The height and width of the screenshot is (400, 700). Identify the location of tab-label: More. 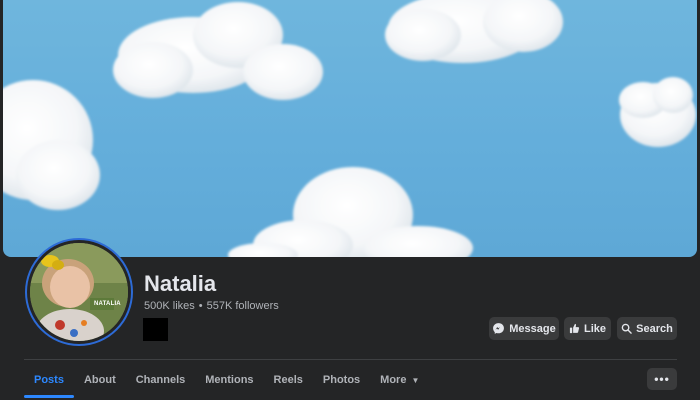
(393, 380).